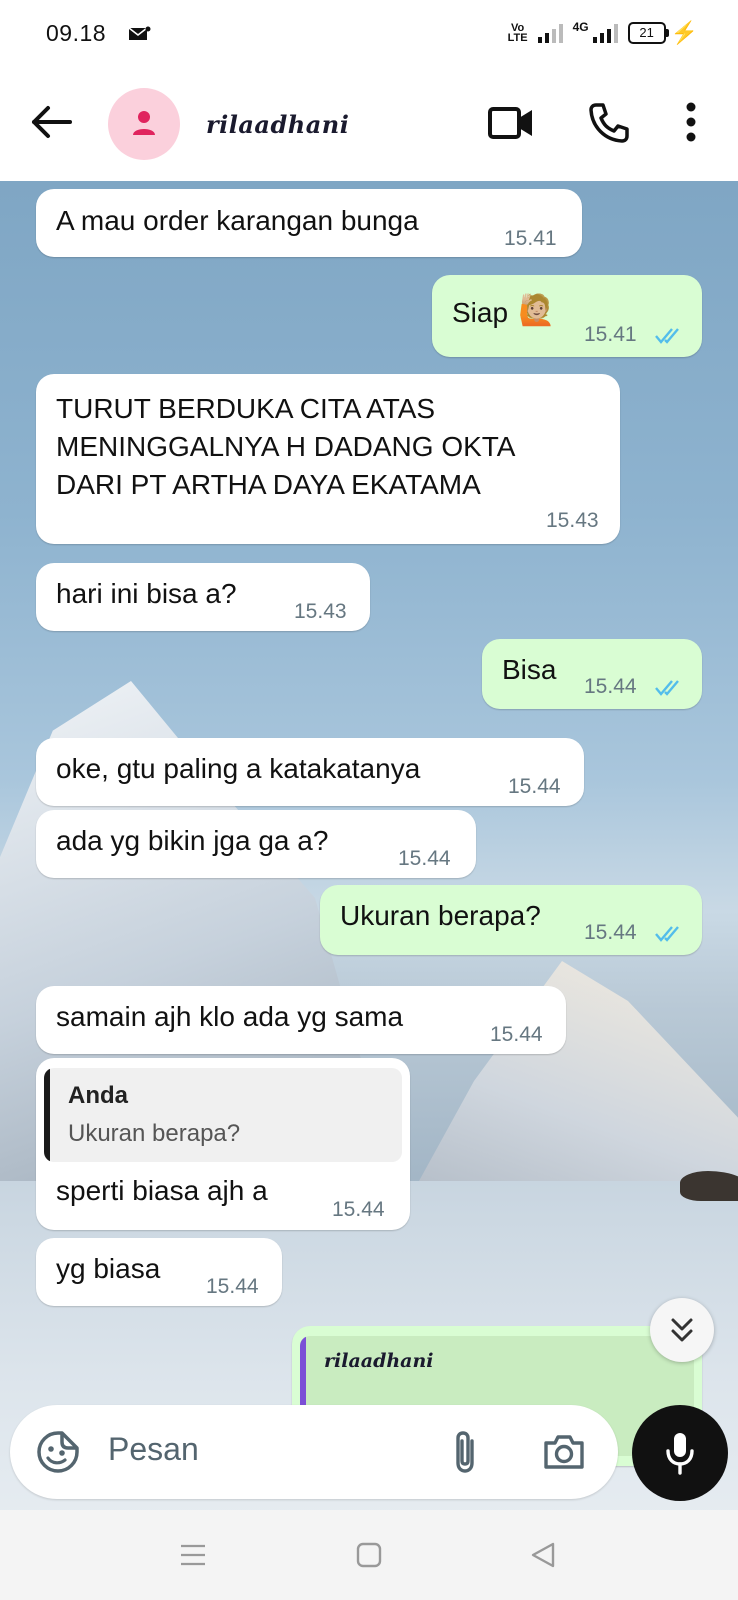 The image size is (738, 1600). What do you see at coordinates (379, 1361) in the screenshot?
I see `quote-author: rilaadhani` at bounding box center [379, 1361].